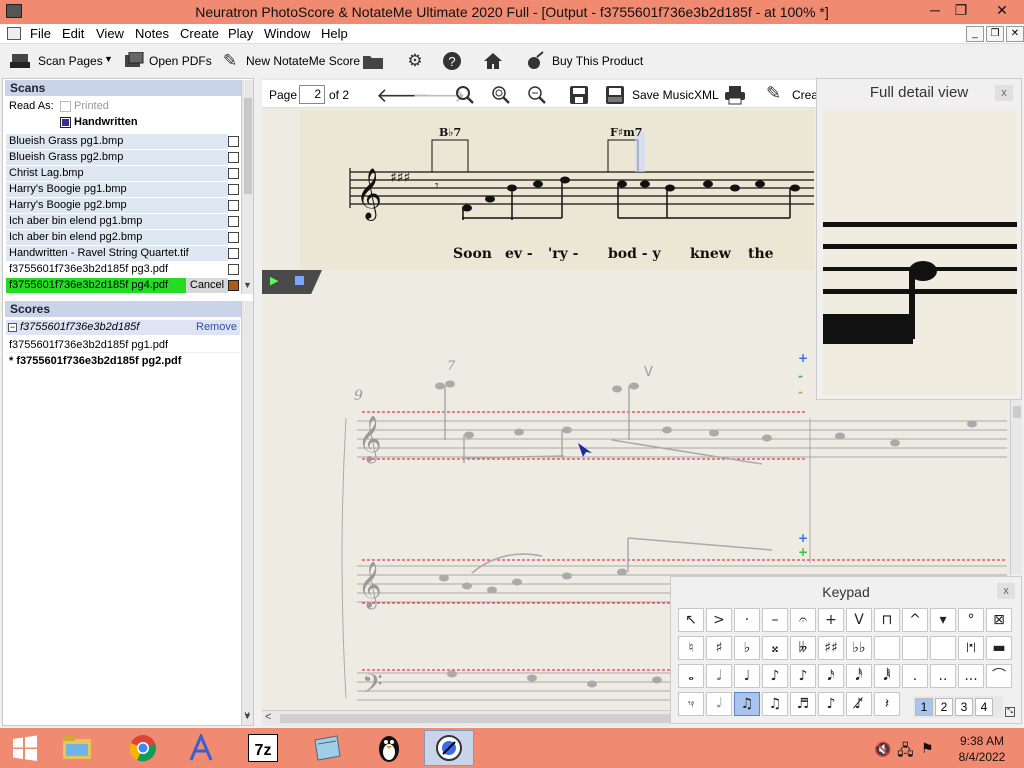 This screenshot has width=1024, height=768. Describe the element at coordinates (501, 96) in the screenshot. I see `zoom-in-icon` at that location.